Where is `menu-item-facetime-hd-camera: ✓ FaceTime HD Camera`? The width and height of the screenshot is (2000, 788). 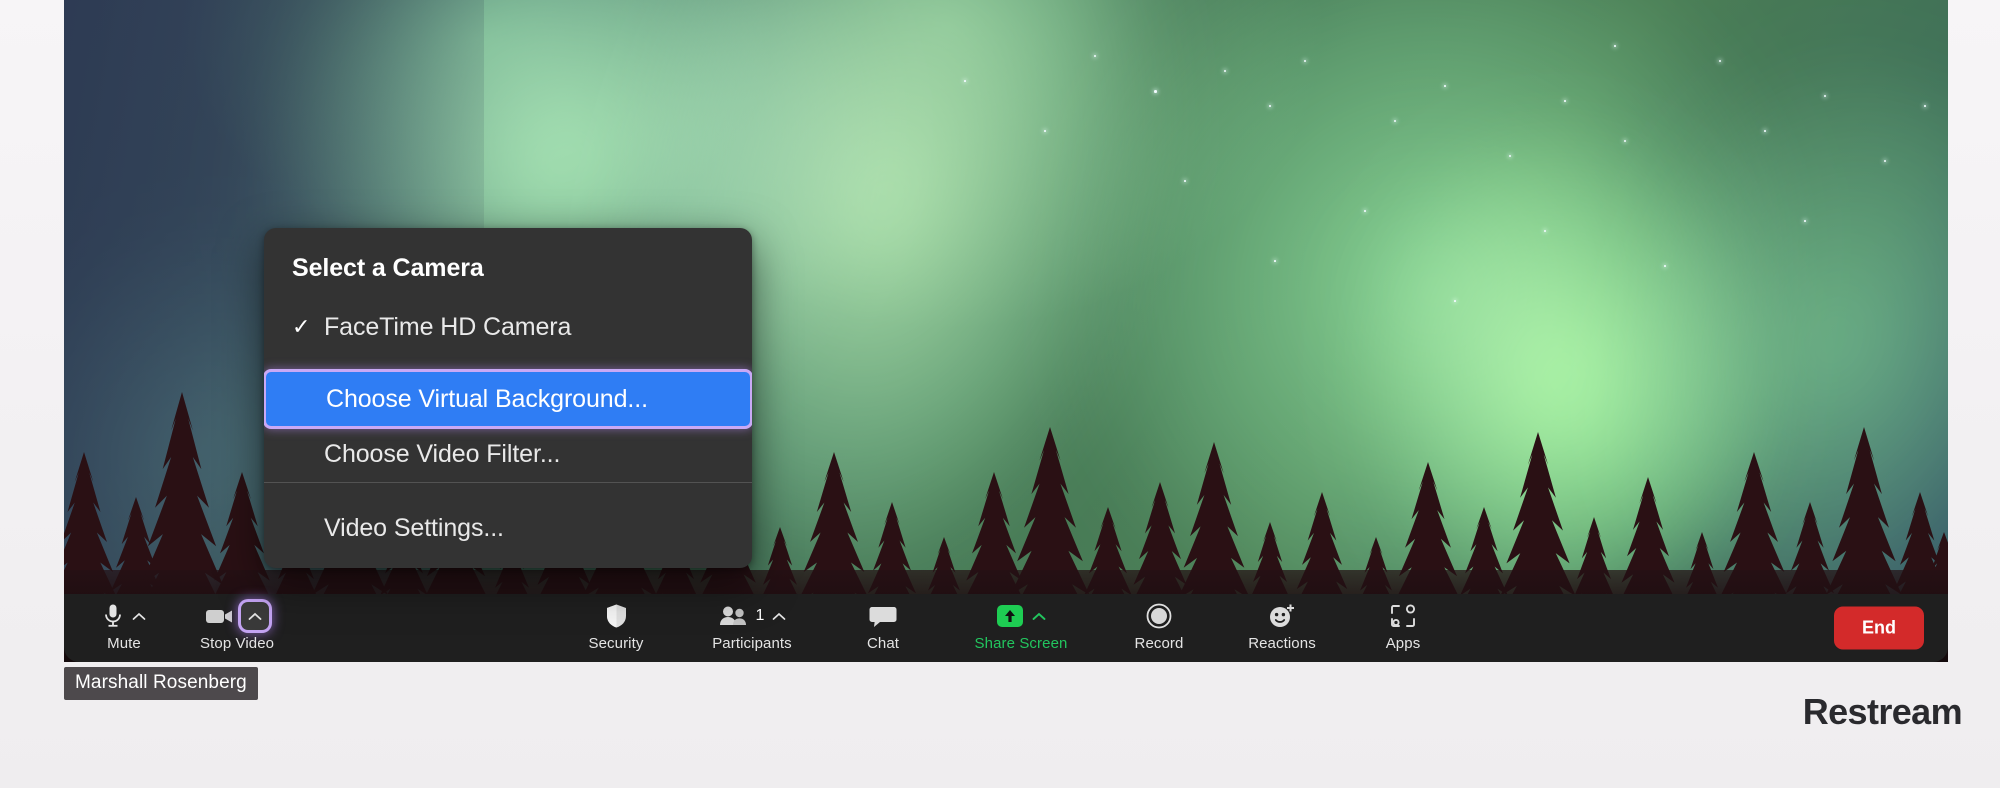 menu-item-facetime-hd-camera: ✓ FaceTime HD Camera is located at coordinates (508, 327).